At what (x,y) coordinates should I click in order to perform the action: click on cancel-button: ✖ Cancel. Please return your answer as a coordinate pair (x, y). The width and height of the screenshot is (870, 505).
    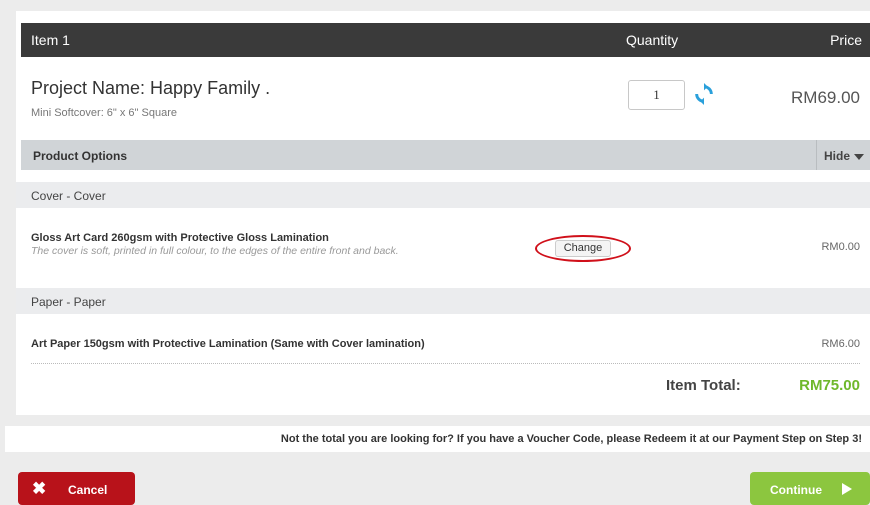
    Looking at the image, I should click on (76, 488).